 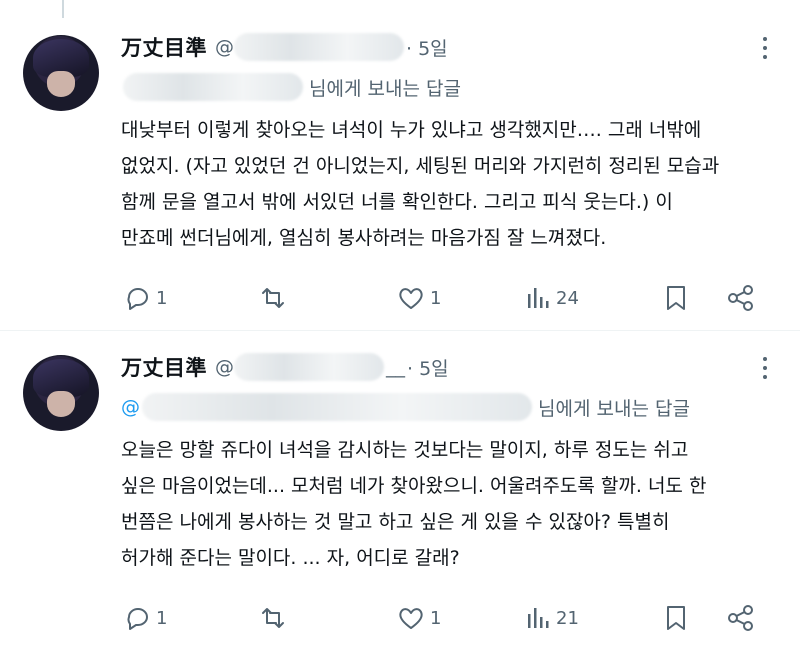 I want to click on reply-context: @ 님에게 보내는 답글, so click(x=405, y=407).